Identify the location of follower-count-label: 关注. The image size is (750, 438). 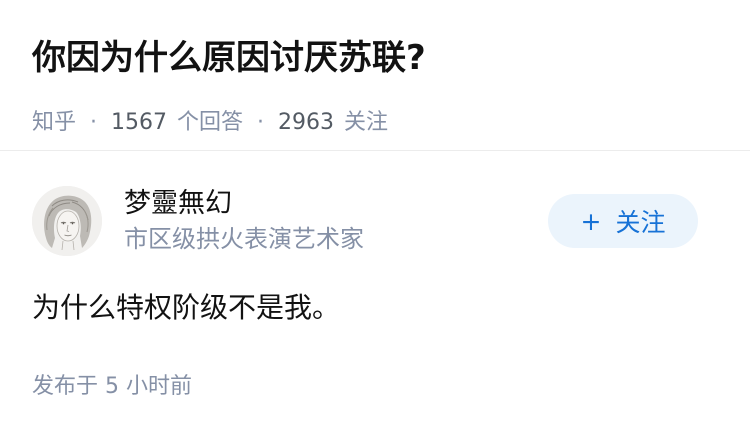
(366, 122).